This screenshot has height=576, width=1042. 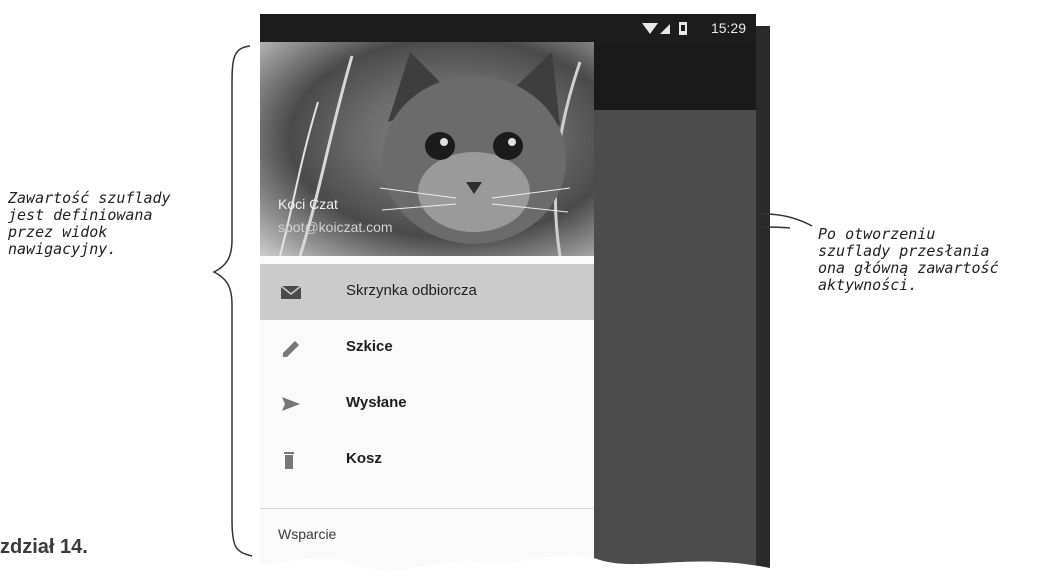 What do you see at coordinates (307, 534) in the screenshot?
I see `section-header-support: Wsparcie` at bounding box center [307, 534].